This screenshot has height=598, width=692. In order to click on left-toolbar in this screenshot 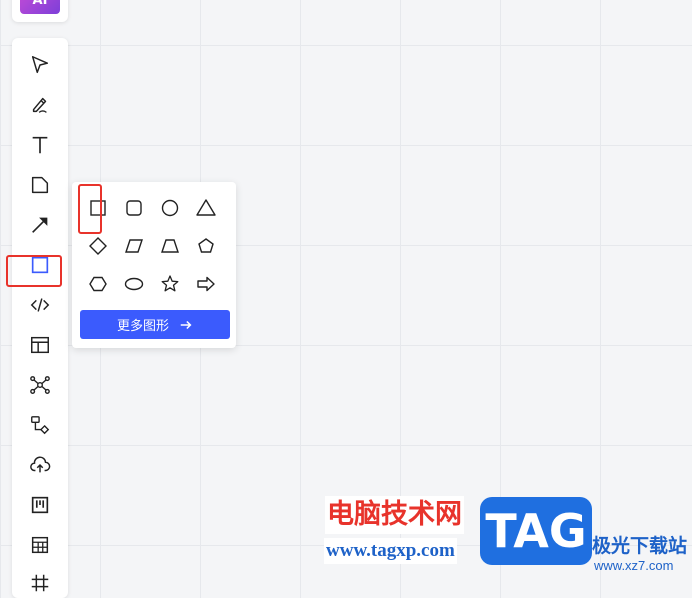, I will do `click(40, 318)`.